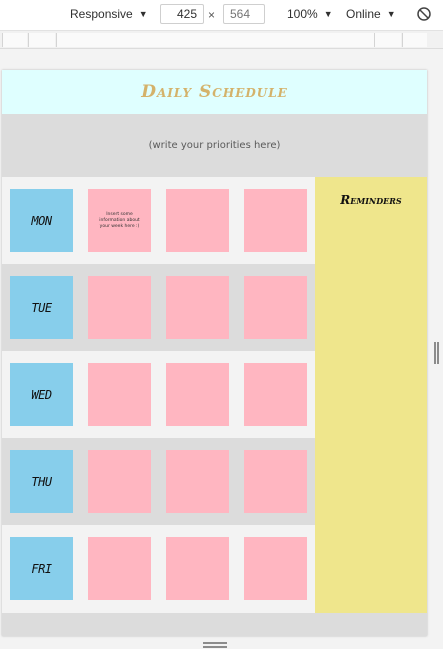 The width and height of the screenshot is (443, 649). What do you see at coordinates (221, 15) in the screenshot?
I see `devtools-device-toolbar: Responsive ▼ × 100% ▼ Online ▼` at bounding box center [221, 15].